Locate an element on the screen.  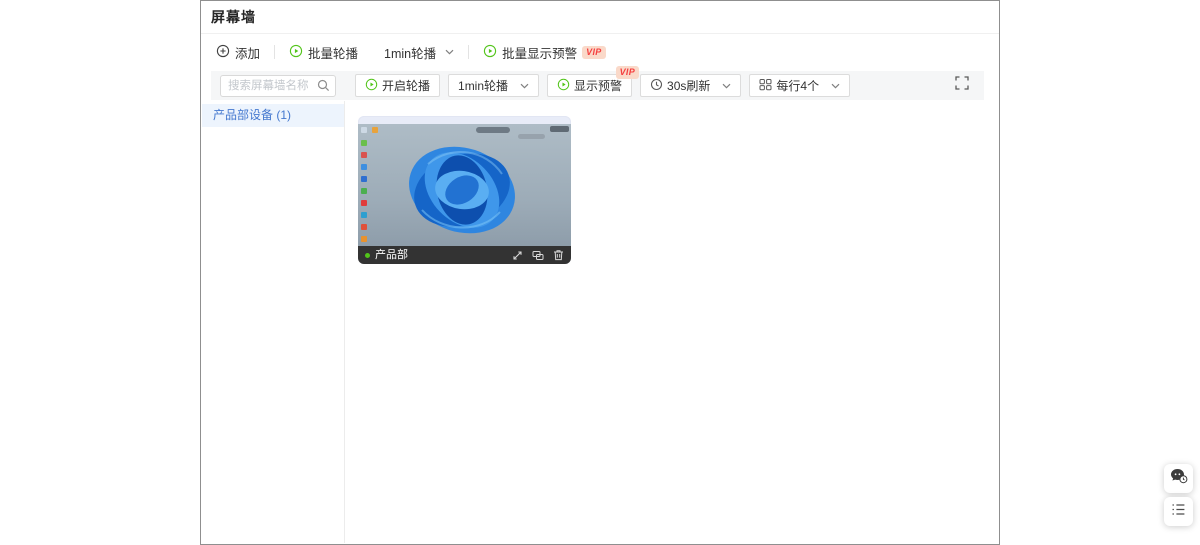
per-row-select: 每行4个 is located at coordinates (800, 85).